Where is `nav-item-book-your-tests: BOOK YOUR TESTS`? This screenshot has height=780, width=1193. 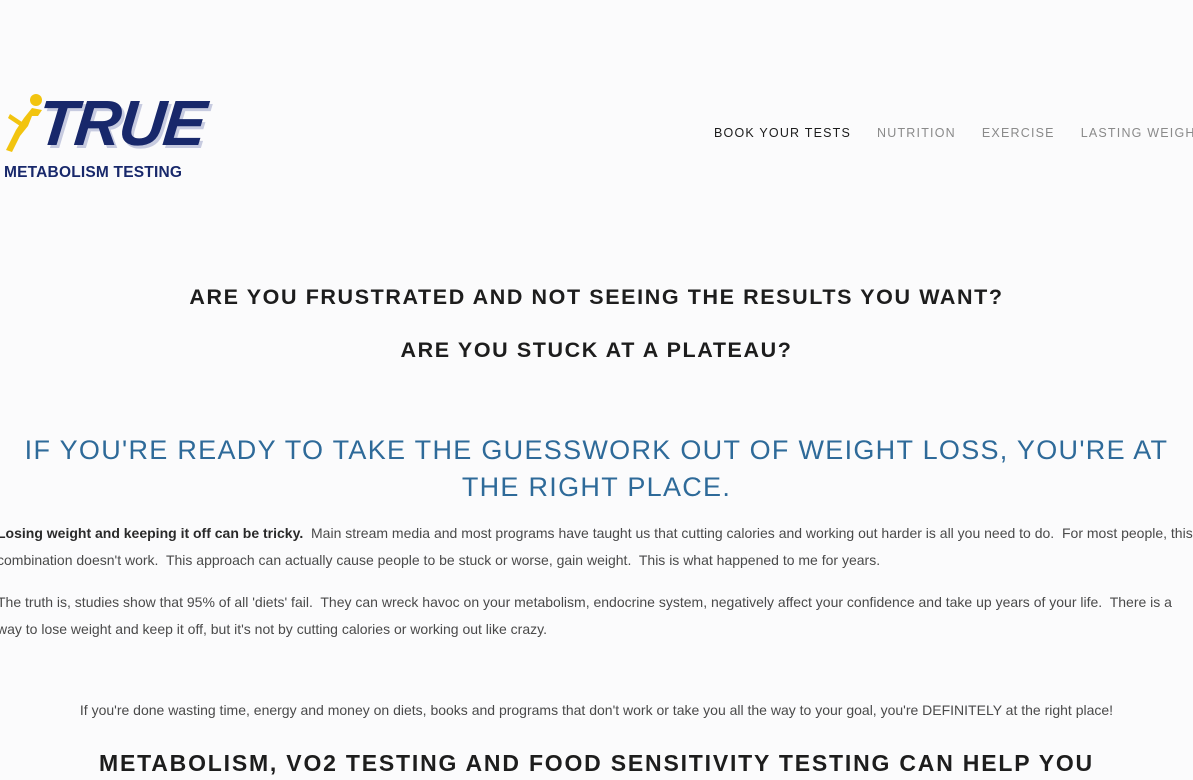
nav-item-book-your-tests: BOOK YOUR TESTS is located at coordinates (782, 133).